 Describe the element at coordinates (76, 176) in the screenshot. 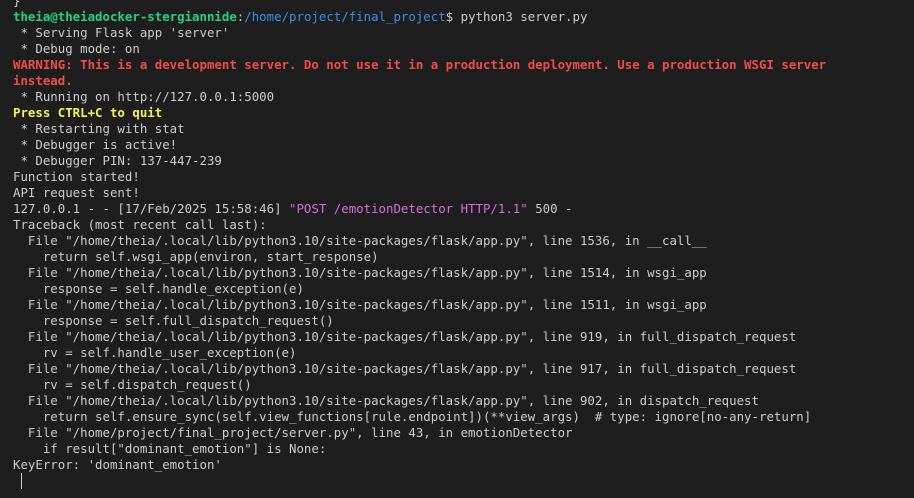

I see `function-started-line: Function started!` at that location.